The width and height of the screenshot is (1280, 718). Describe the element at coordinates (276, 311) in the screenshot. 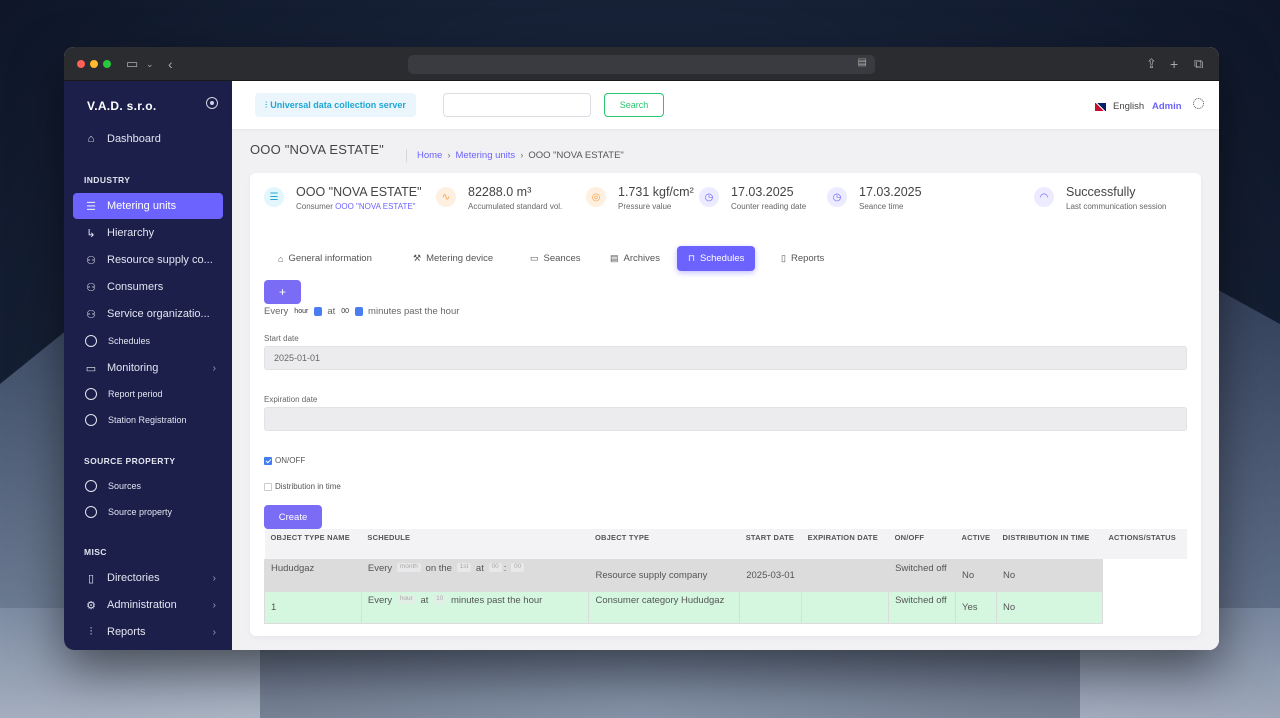

I see `every-label: Every` at that location.